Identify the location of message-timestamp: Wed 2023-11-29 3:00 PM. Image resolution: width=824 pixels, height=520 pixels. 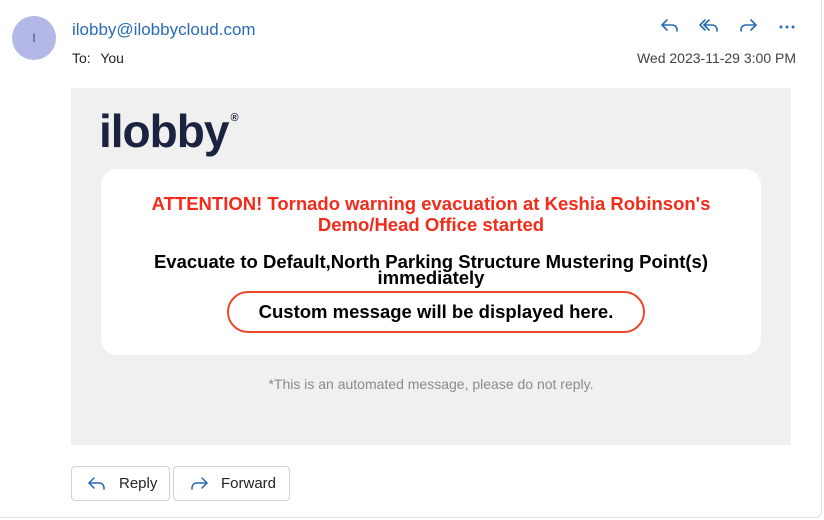
(716, 58).